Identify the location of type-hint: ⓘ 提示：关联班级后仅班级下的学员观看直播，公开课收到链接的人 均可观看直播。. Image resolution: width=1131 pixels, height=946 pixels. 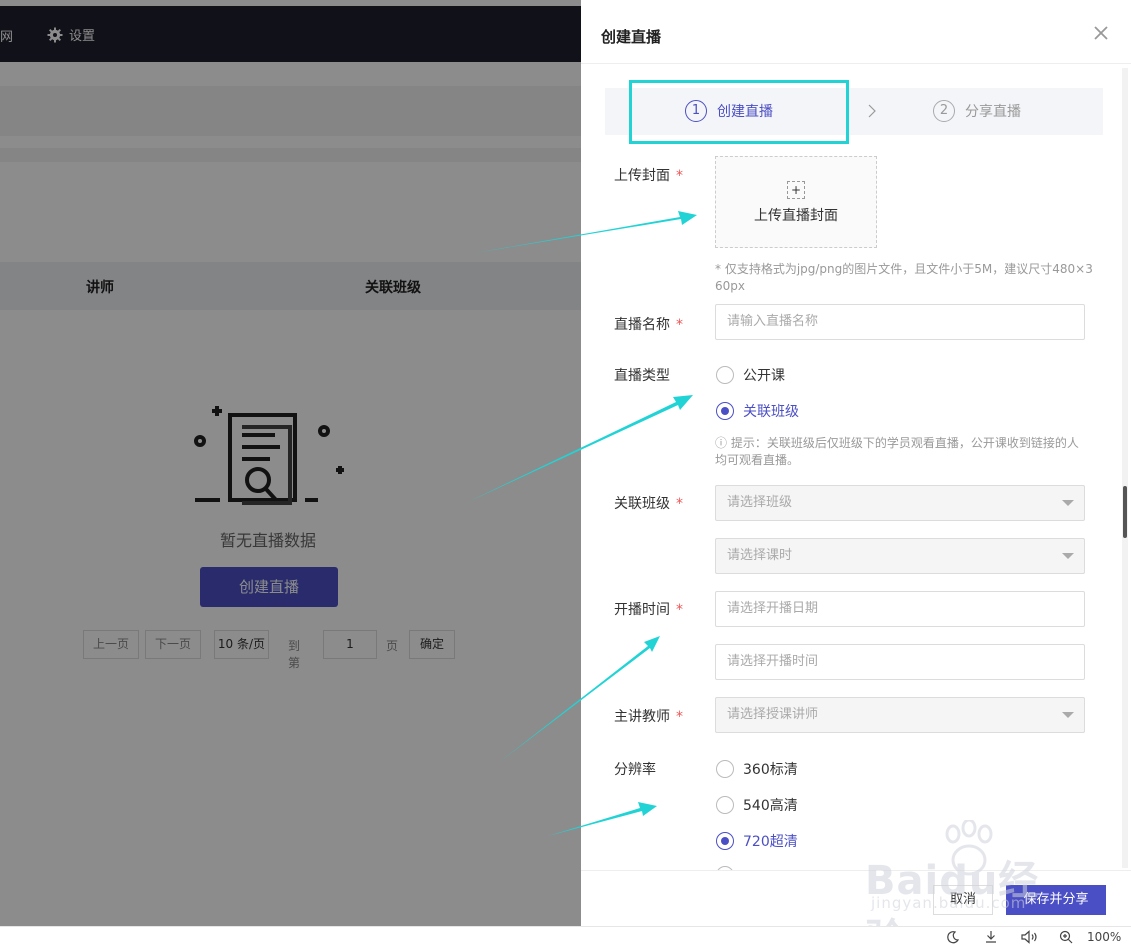
(897, 452).